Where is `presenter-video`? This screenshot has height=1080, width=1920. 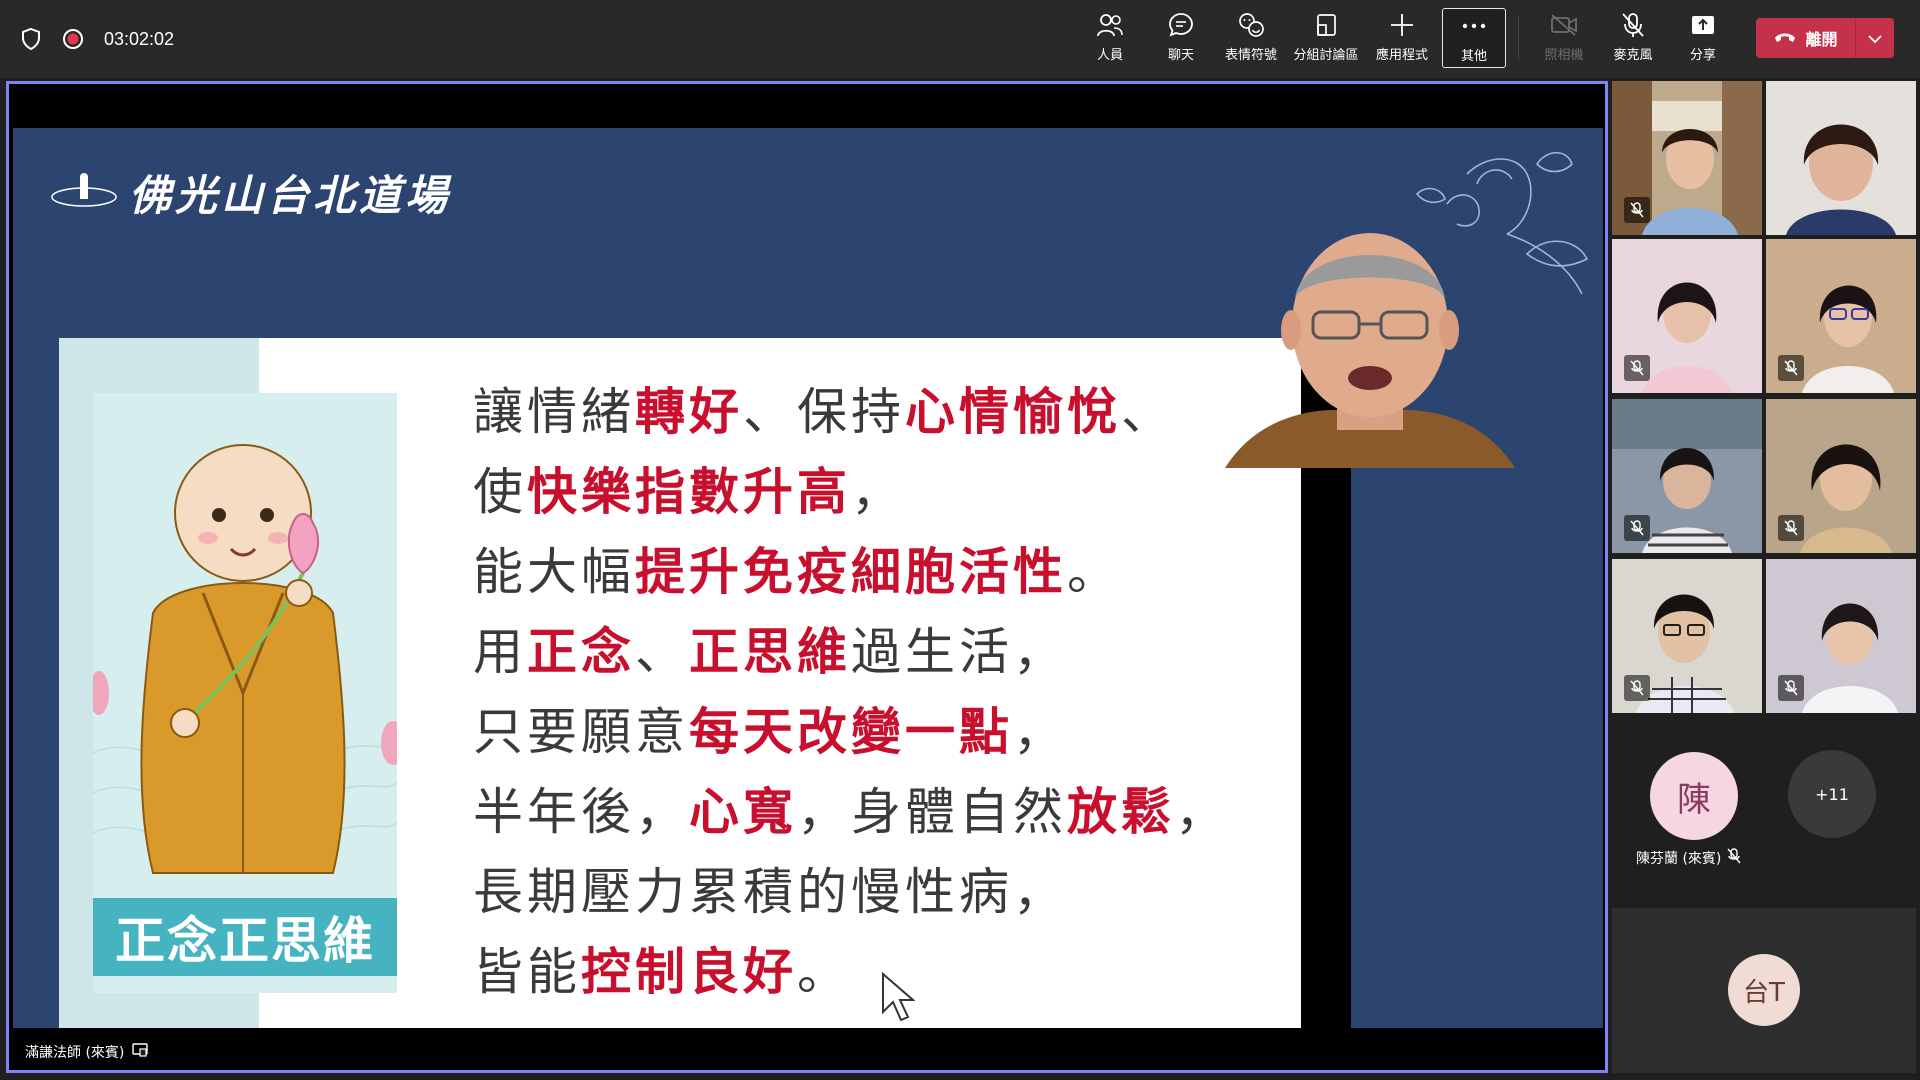
presenter-video is located at coordinates (1370, 344).